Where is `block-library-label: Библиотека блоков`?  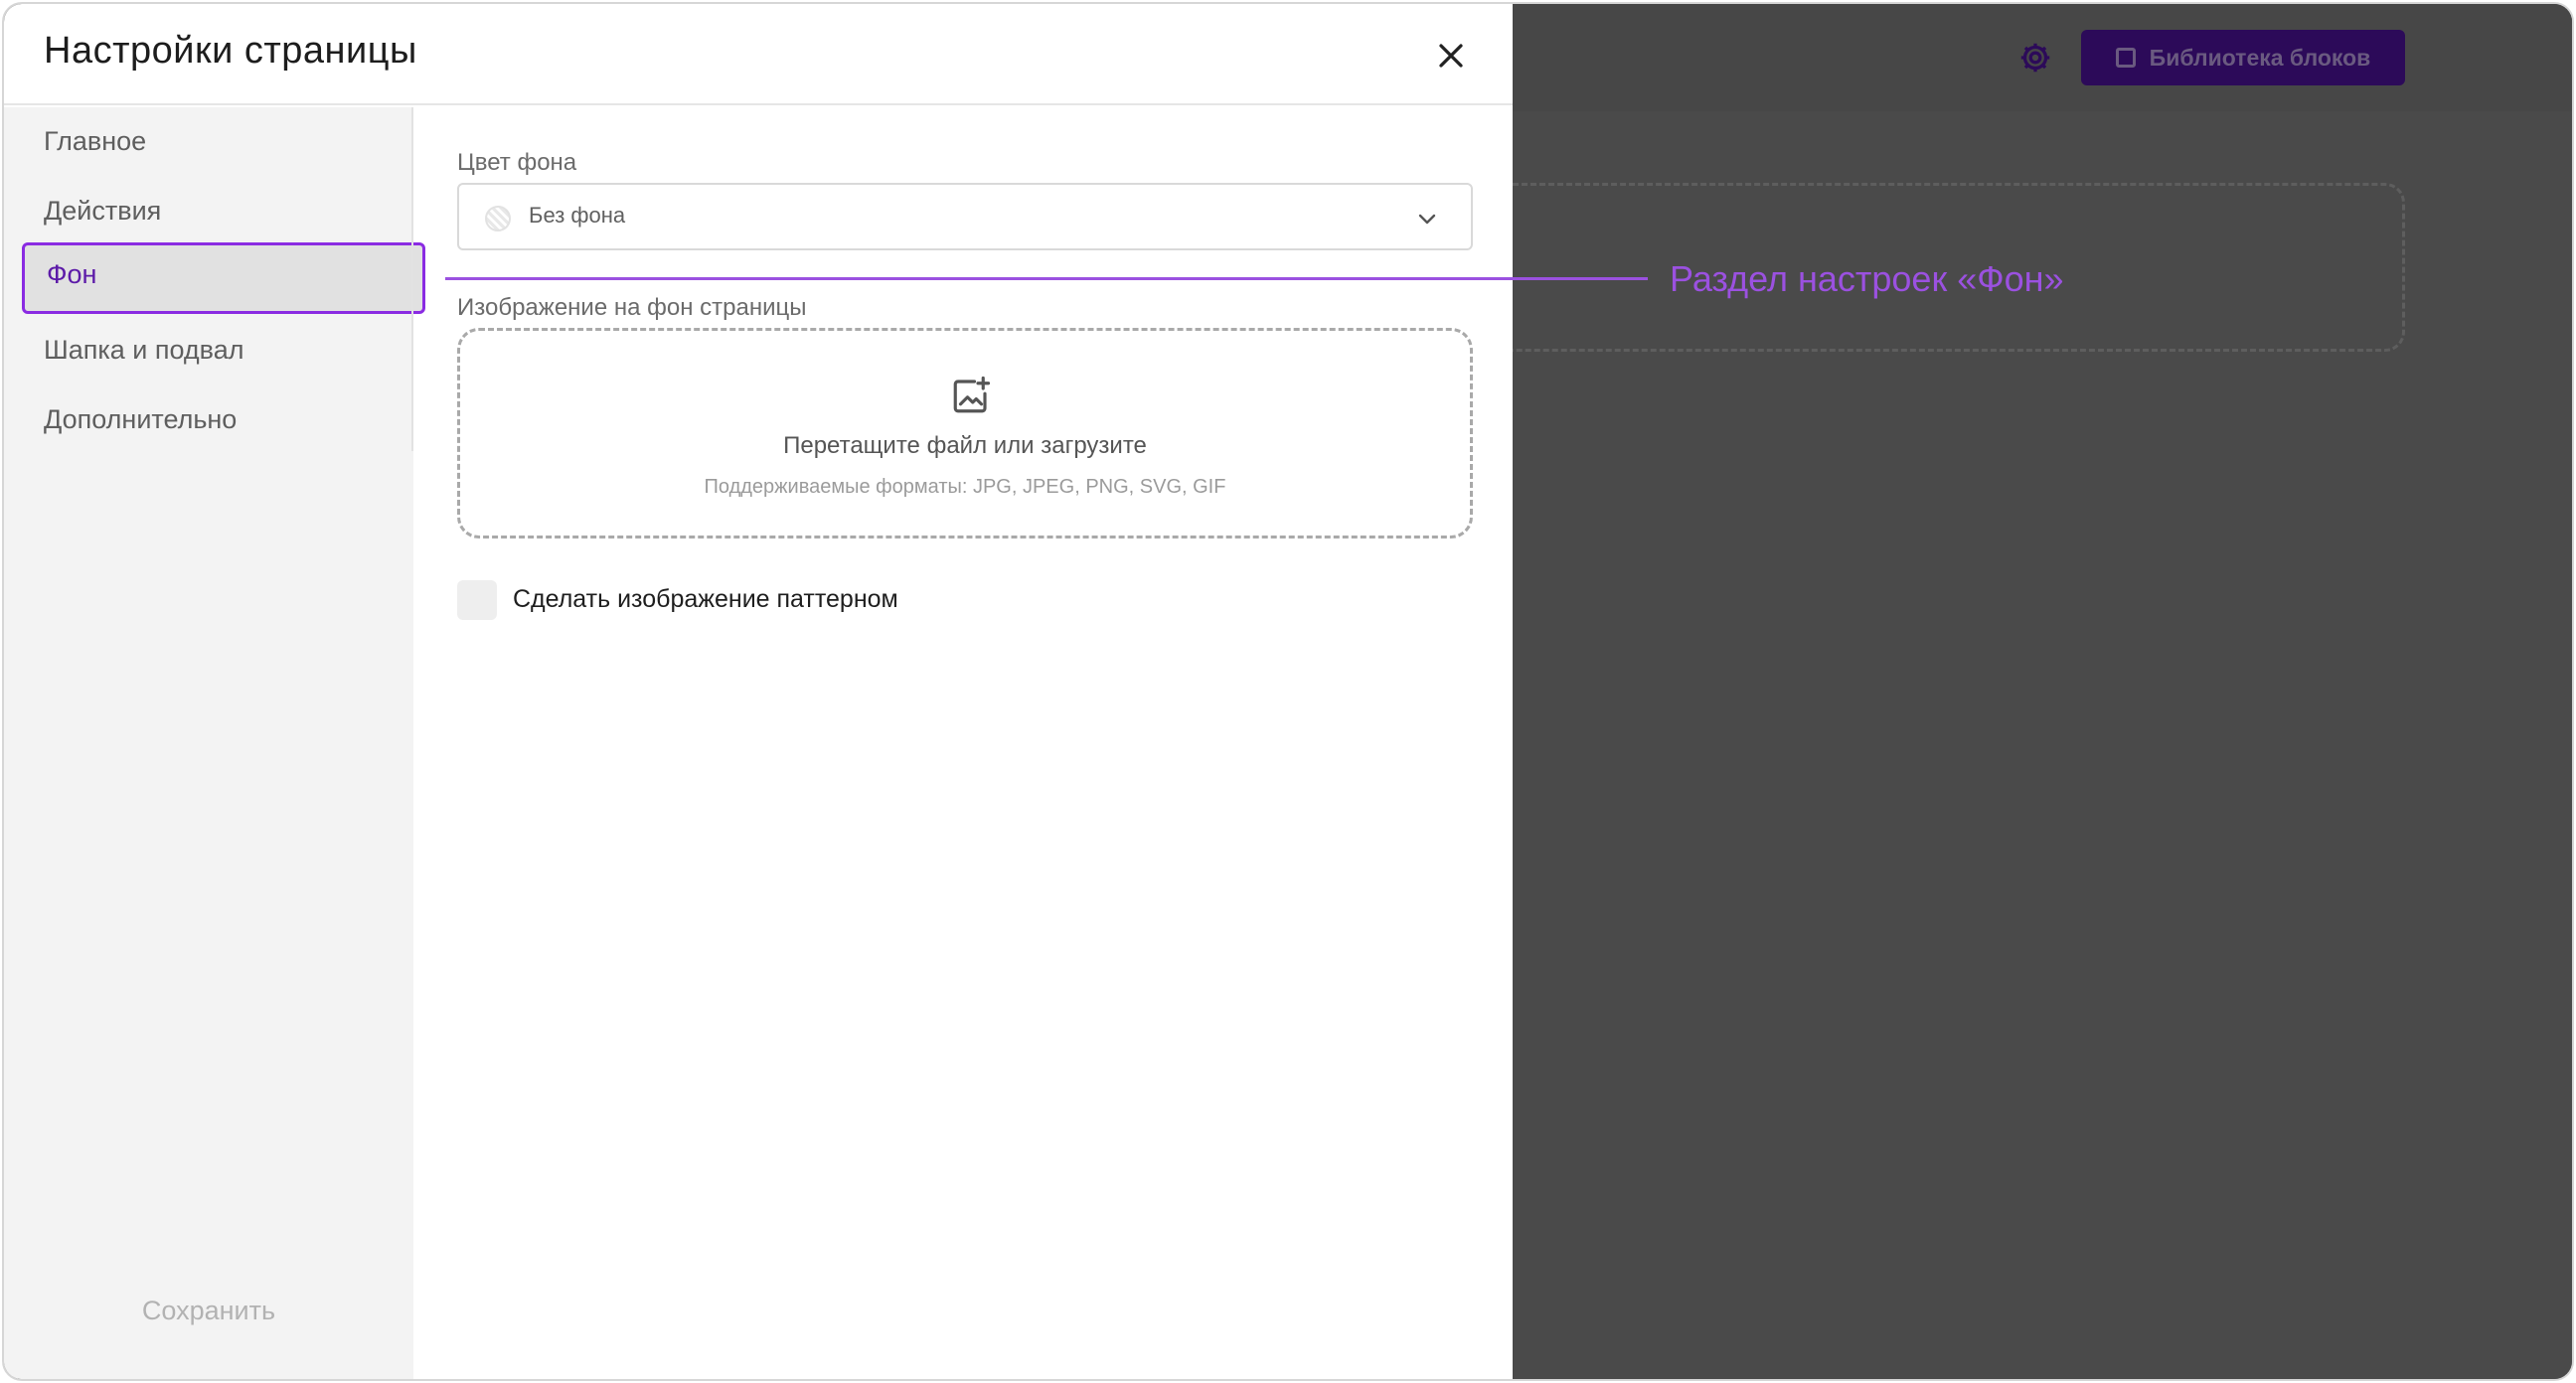 block-library-label: Библиотека блоков is located at coordinates (2260, 58).